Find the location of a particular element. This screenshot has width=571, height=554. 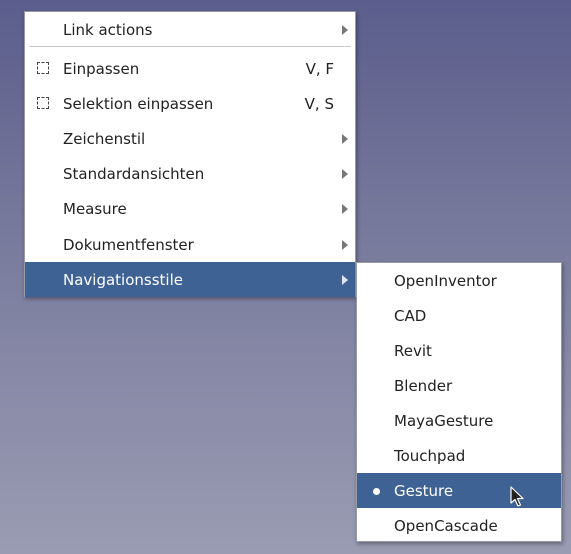

menu-item-shortcut: V, S is located at coordinates (319, 103).